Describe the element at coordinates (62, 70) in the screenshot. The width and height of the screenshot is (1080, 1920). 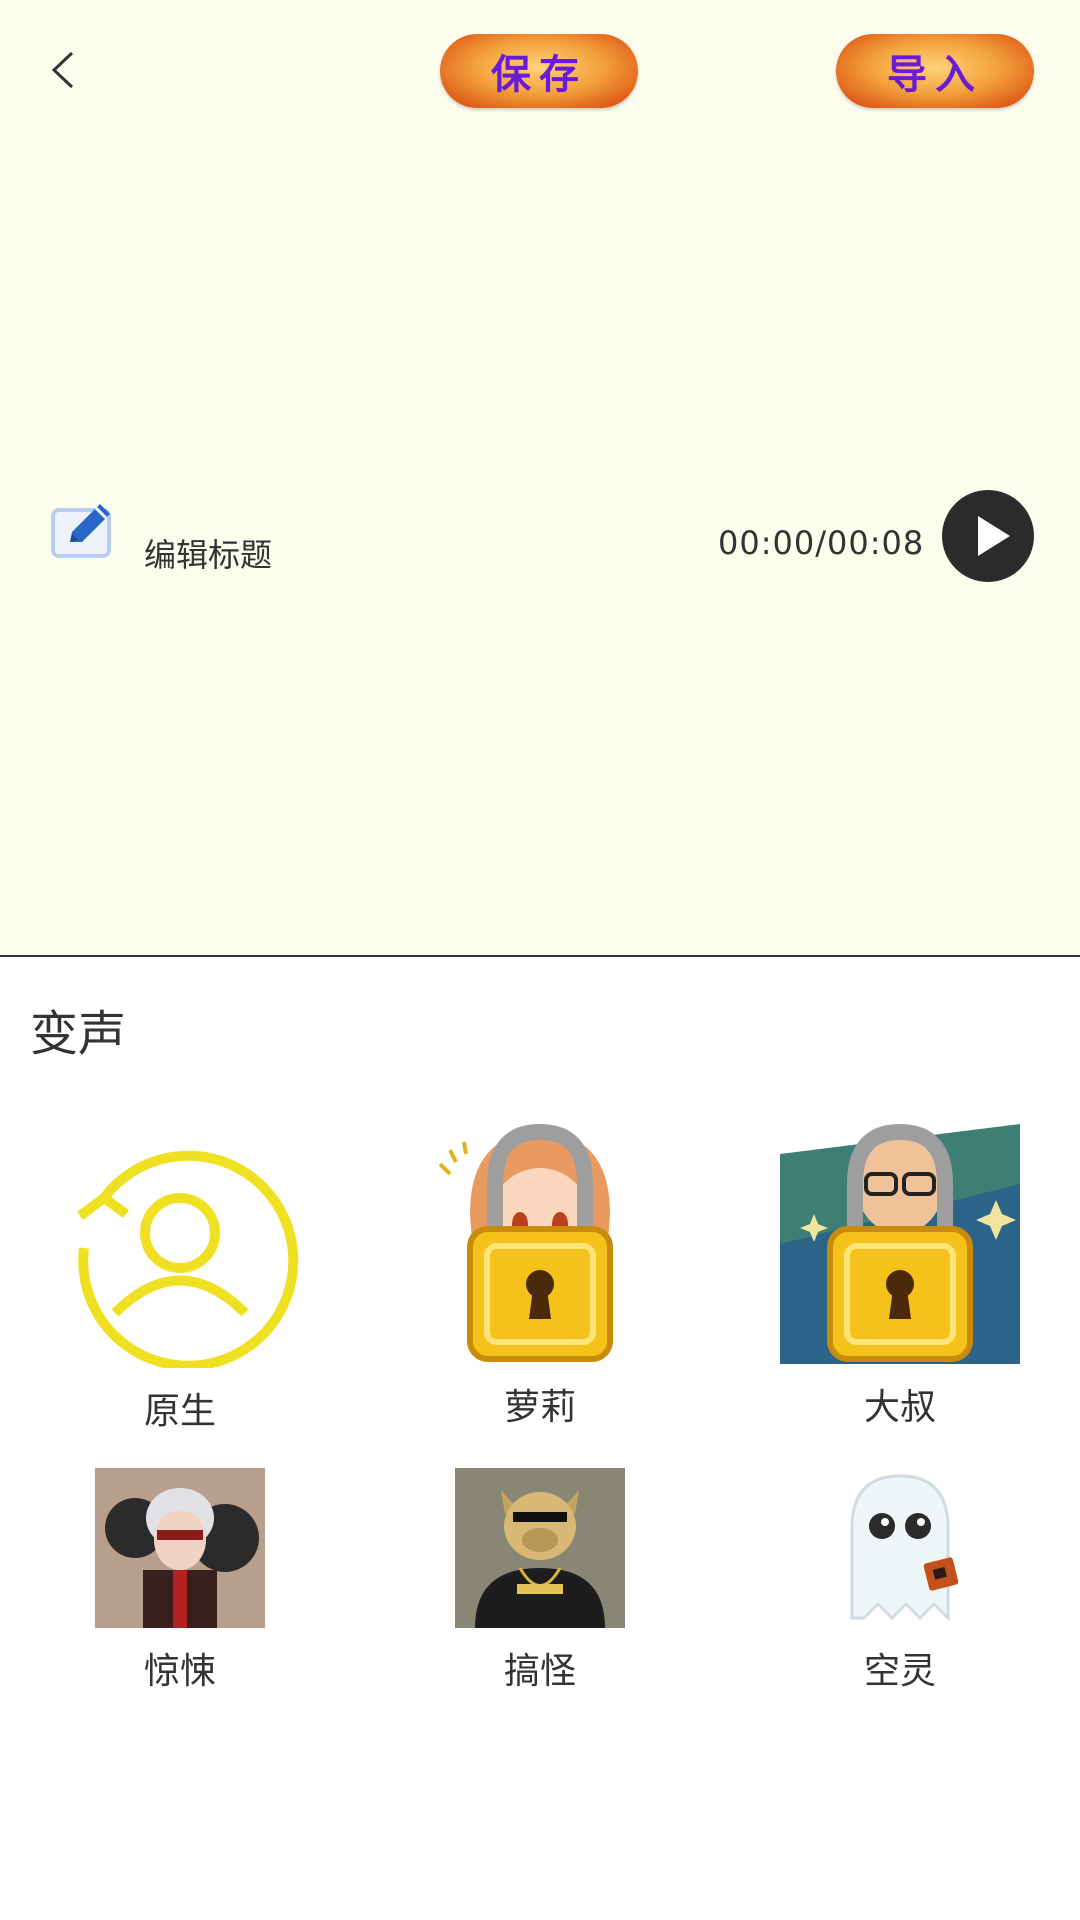
I see `chevron-left-icon` at that location.